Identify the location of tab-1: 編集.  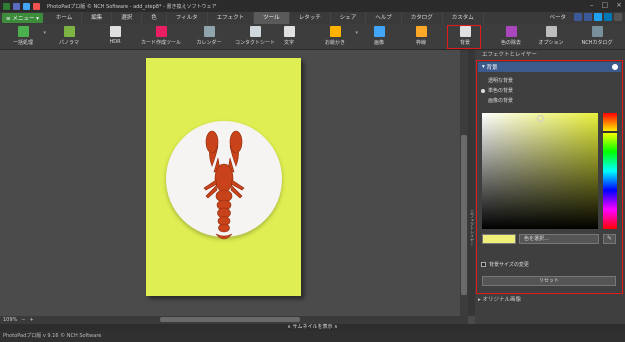
(97, 18).